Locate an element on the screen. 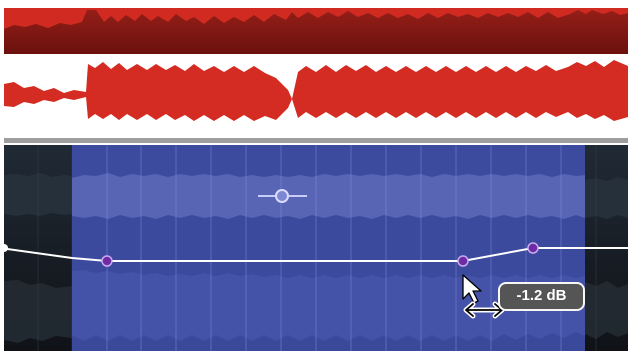  bottom-track-waveform-right-lower is located at coordinates (606, 310).